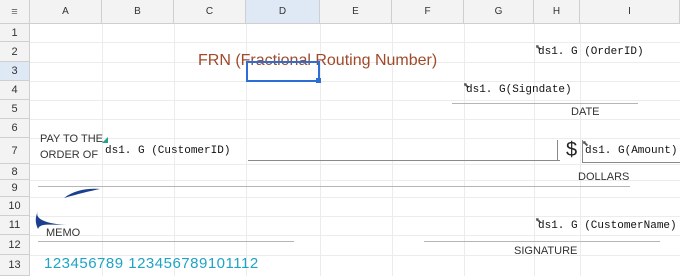 Image resolution: width=680 pixels, height=276 pixels. I want to click on payee-line-end, so click(557, 150).